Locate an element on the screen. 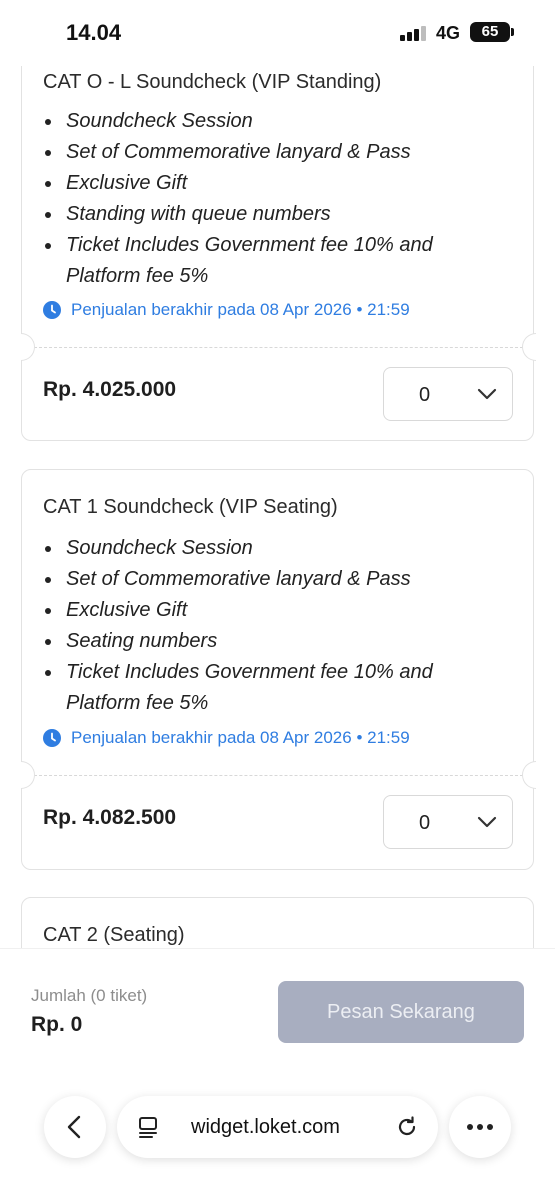 This screenshot has width=555, height=1200. status-time: 14.04 is located at coordinates (94, 32).